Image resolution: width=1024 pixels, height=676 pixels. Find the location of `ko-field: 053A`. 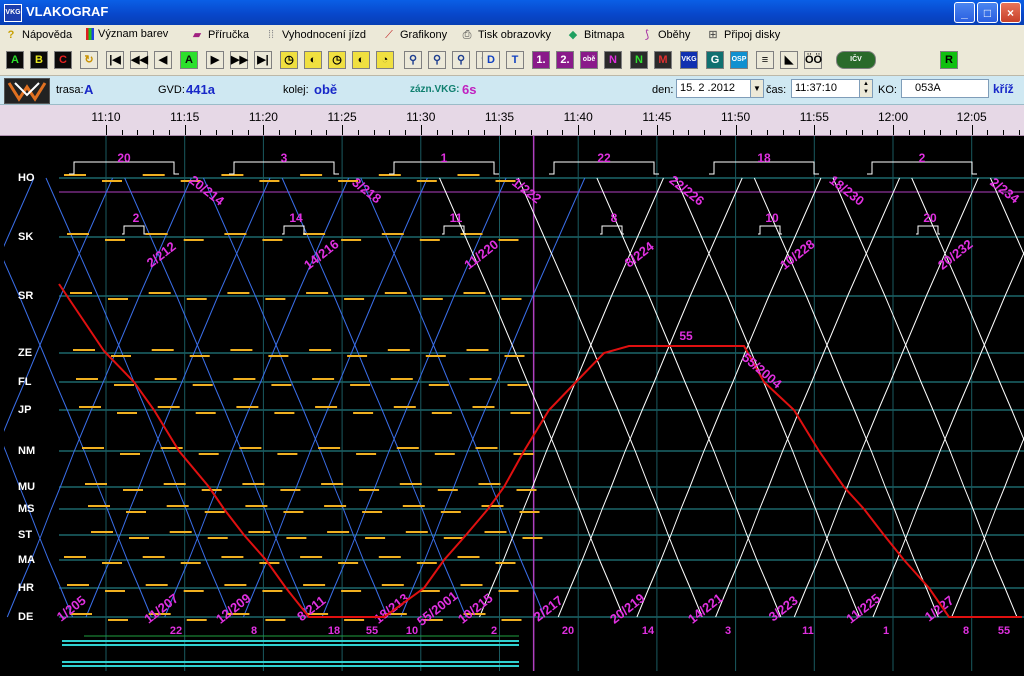

ko-field: 053A is located at coordinates (945, 88).